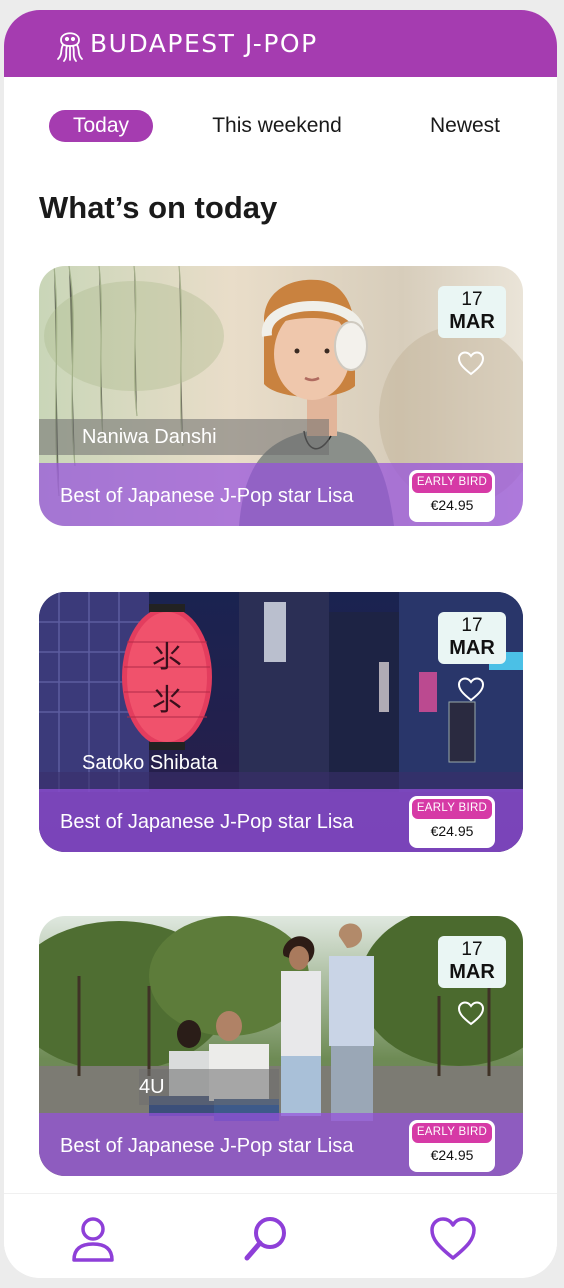 This screenshot has width=564, height=1288. What do you see at coordinates (152, 1087) in the screenshot?
I see `artist-name: 4U` at bounding box center [152, 1087].